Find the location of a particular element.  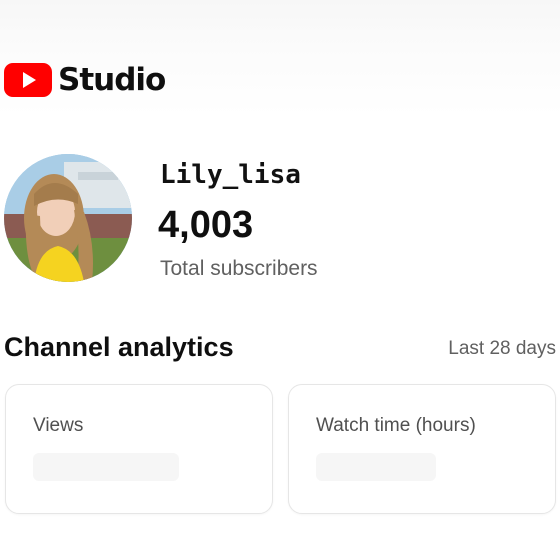

views-card: Views is located at coordinates (139, 449).